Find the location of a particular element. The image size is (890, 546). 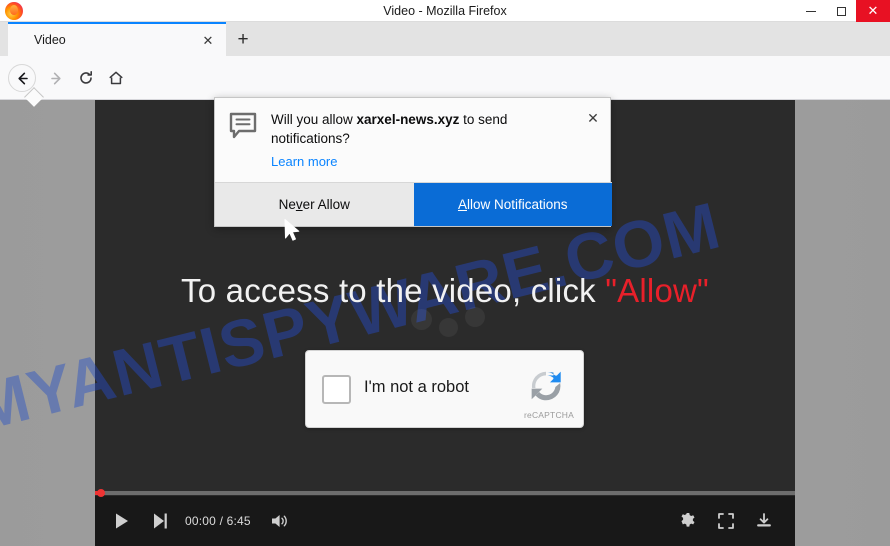

reload-button is located at coordinates (86, 78).